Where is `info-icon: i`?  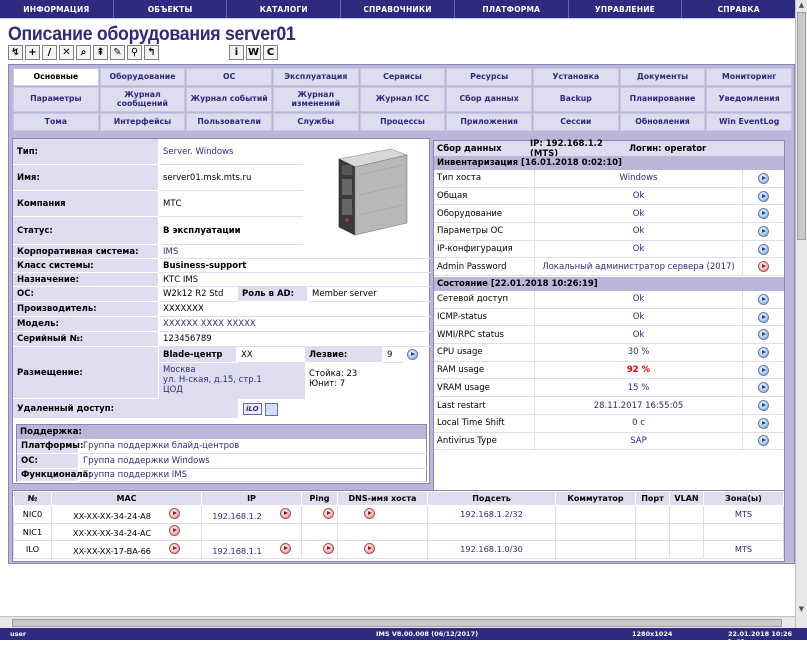
info-icon: i is located at coordinates (236, 52).